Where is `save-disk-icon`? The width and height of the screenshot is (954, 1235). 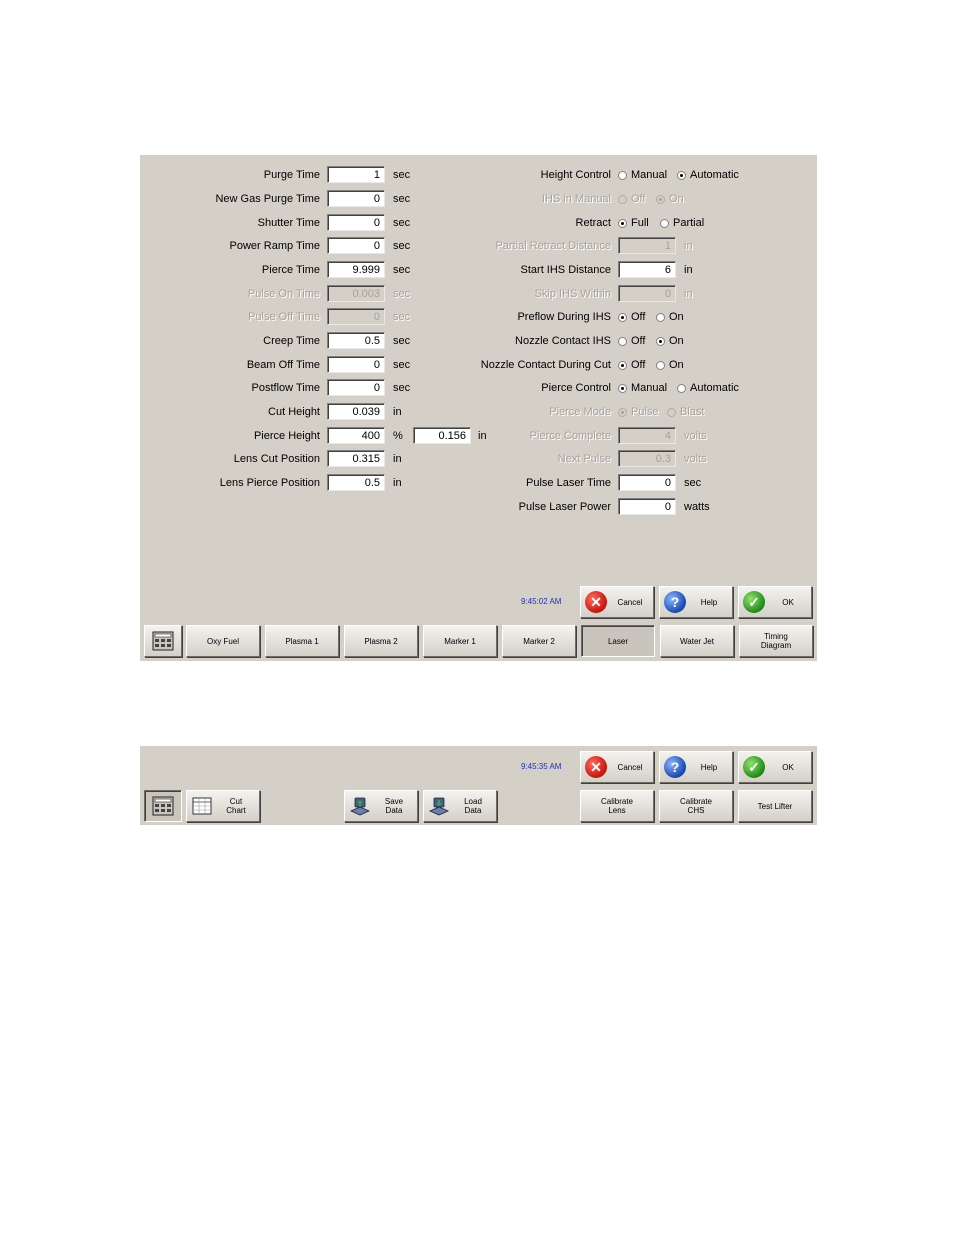
save-disk-icon is located at coordinates (360, 806).